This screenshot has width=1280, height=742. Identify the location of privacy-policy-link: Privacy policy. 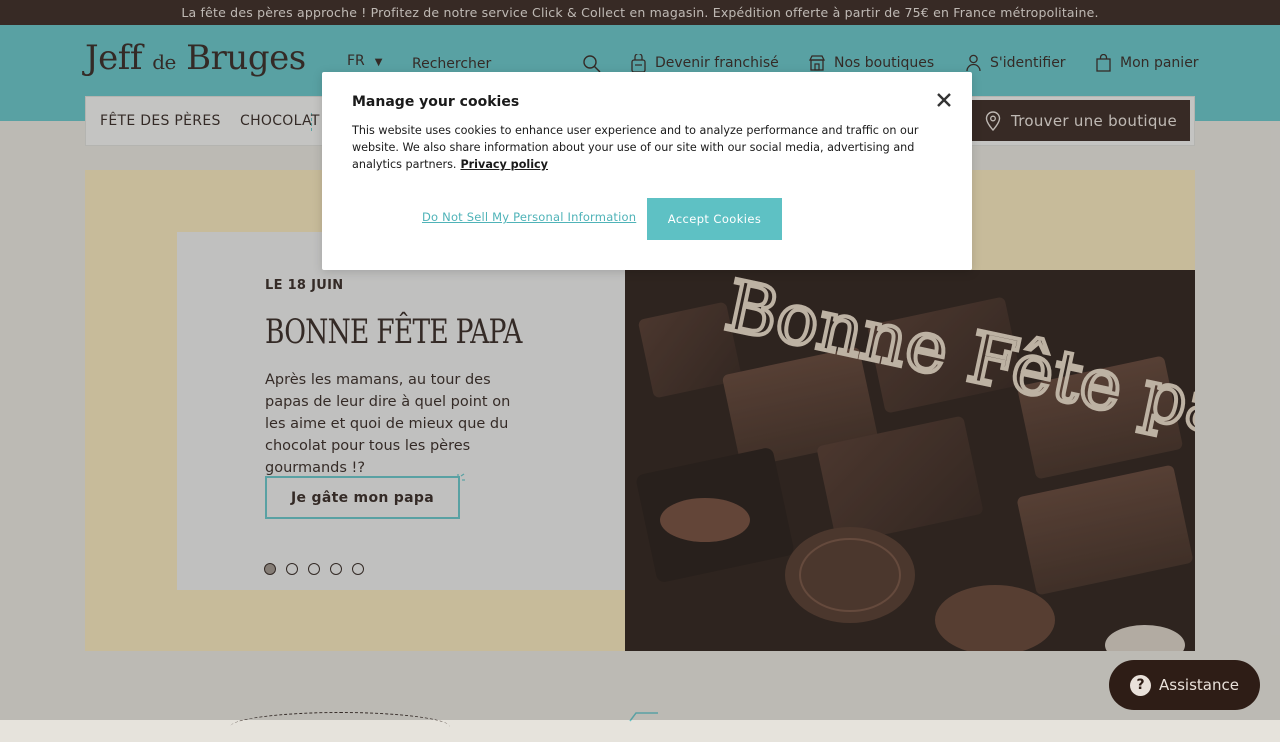
(504, 164).